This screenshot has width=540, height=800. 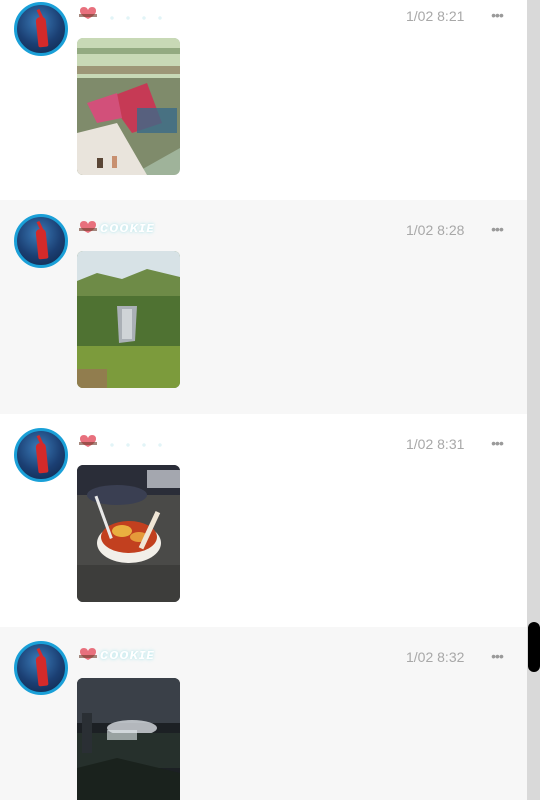 What do you see at coordinates (435, 444) in the screenshot?
I see `post-time: 1/02 8:31` at bounding box center [435, 444].